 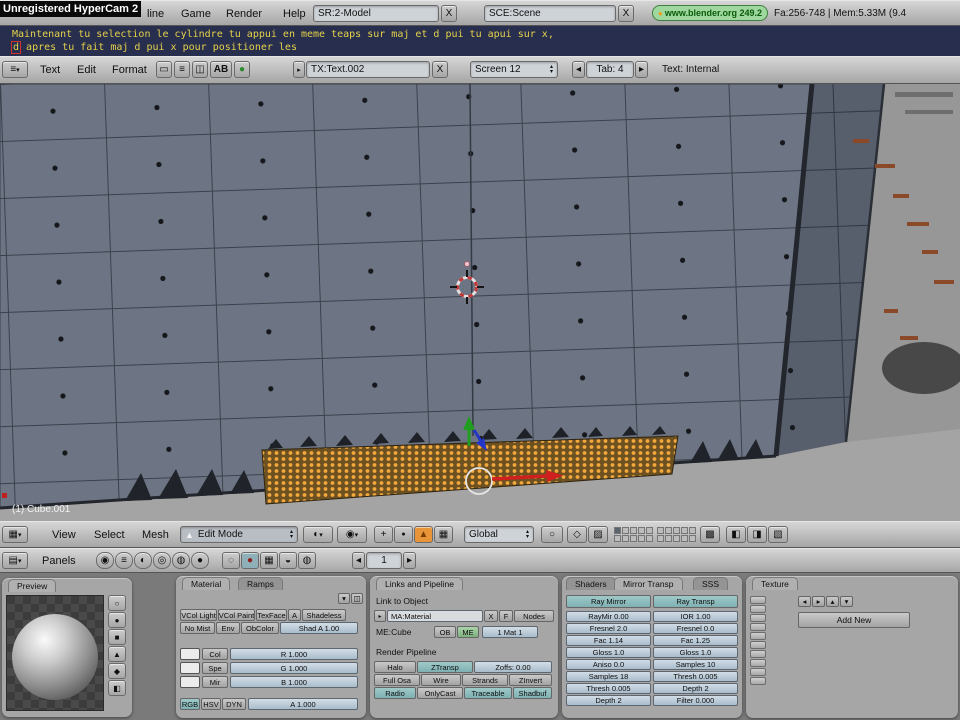 What do you see at coordinates (294, 13) in the screenshot?
I see `menu-help: Help` at bounding box center [294, 13].